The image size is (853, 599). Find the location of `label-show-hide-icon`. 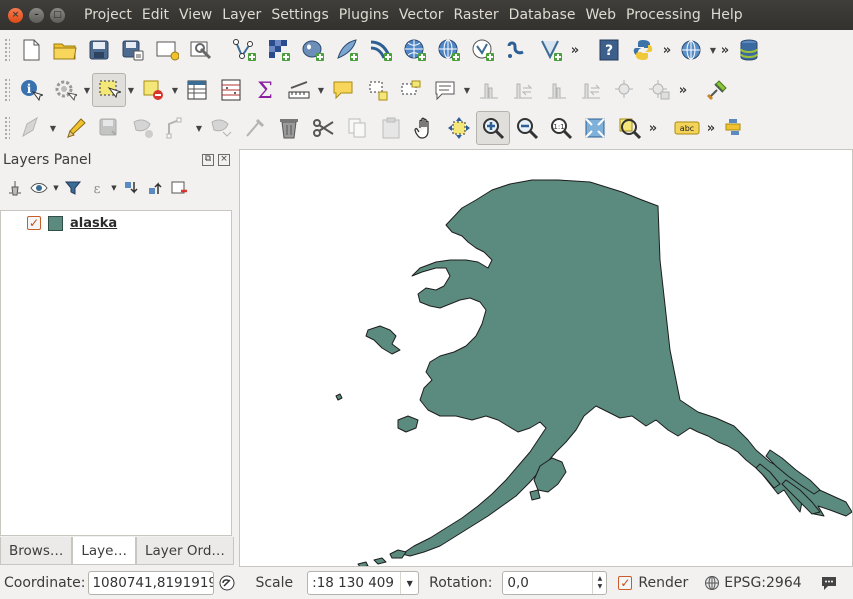

label-show-hide-icon is located at coordinates (523, 90).